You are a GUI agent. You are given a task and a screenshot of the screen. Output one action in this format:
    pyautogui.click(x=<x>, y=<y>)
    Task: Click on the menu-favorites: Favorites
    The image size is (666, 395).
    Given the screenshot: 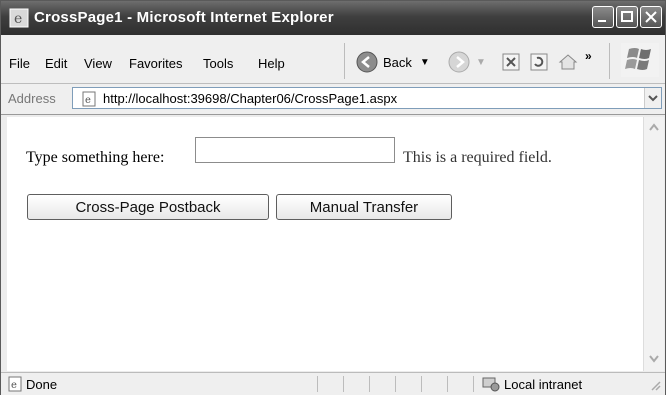 What is the action you would take?
    pyautogui.click(x=155, y=63)
    